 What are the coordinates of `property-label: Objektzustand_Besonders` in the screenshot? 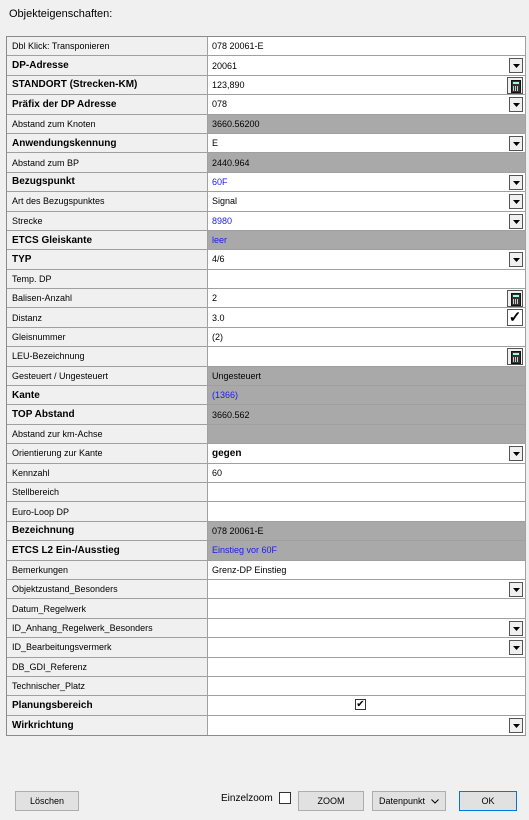 It's located at (107, 589).